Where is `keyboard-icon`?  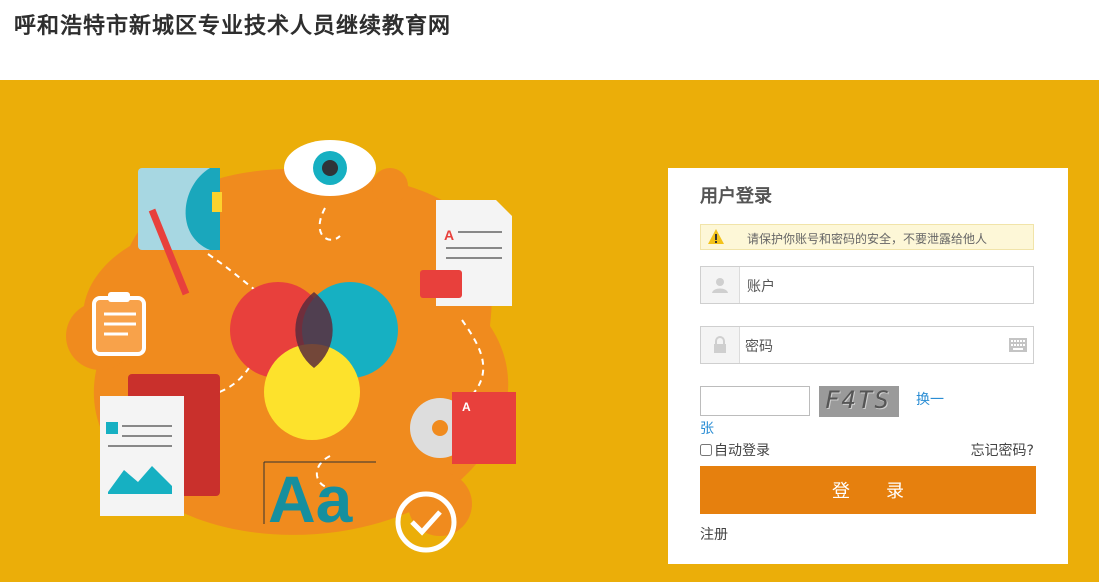 keyboard-icon is located at coordinates (1018, 345).